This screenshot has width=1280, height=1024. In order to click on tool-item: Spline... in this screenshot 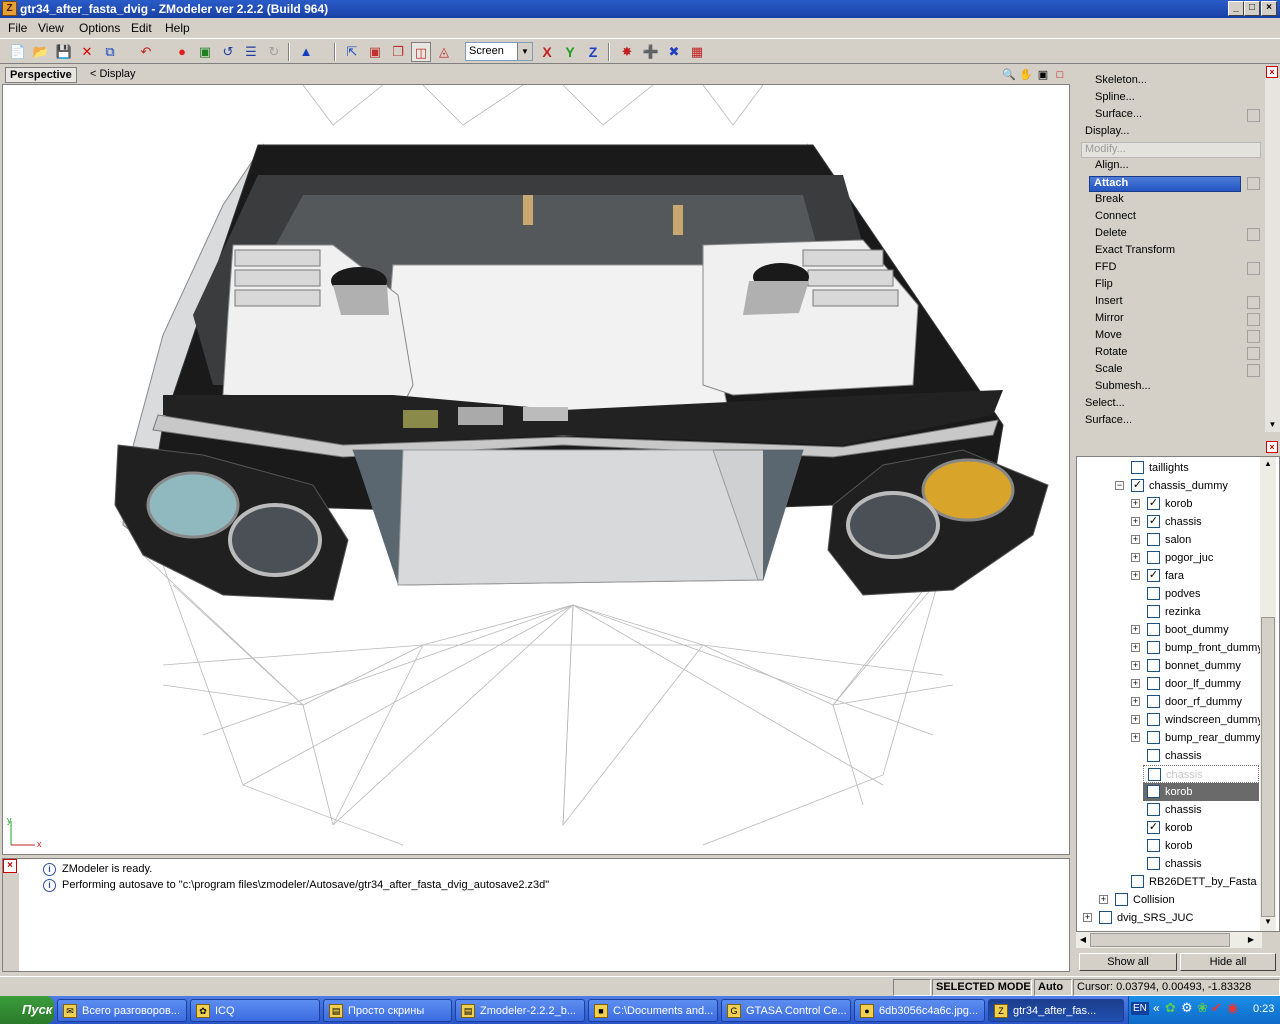, I will do `click(1115, 99)`.